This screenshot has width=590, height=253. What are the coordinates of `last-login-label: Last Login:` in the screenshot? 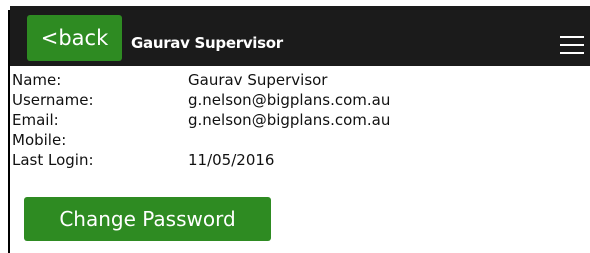 It's located at (53, 160).